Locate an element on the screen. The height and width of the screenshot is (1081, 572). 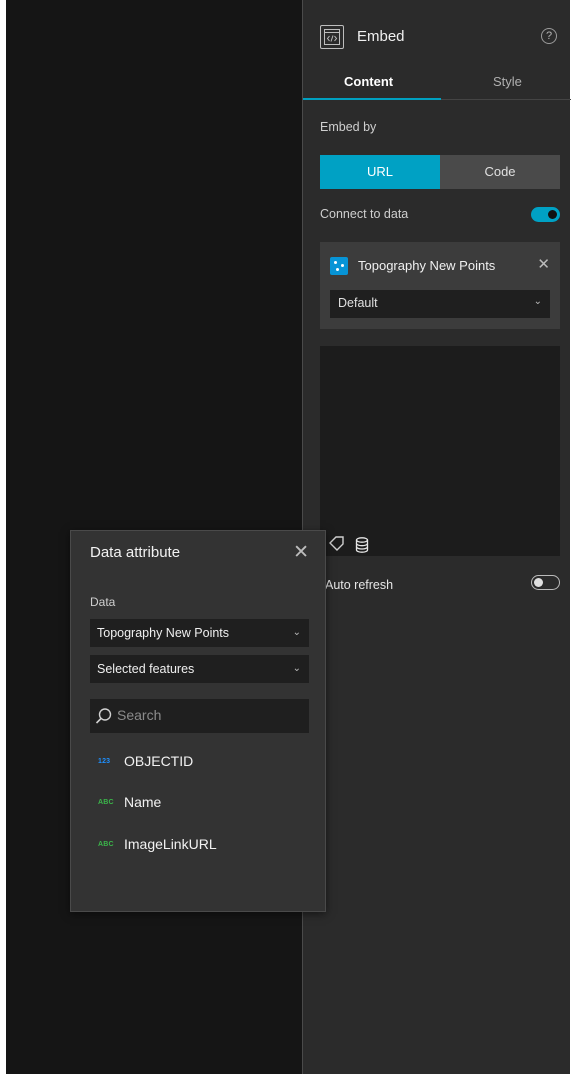
data-view-value: Default is located at coordinates (358, 303).